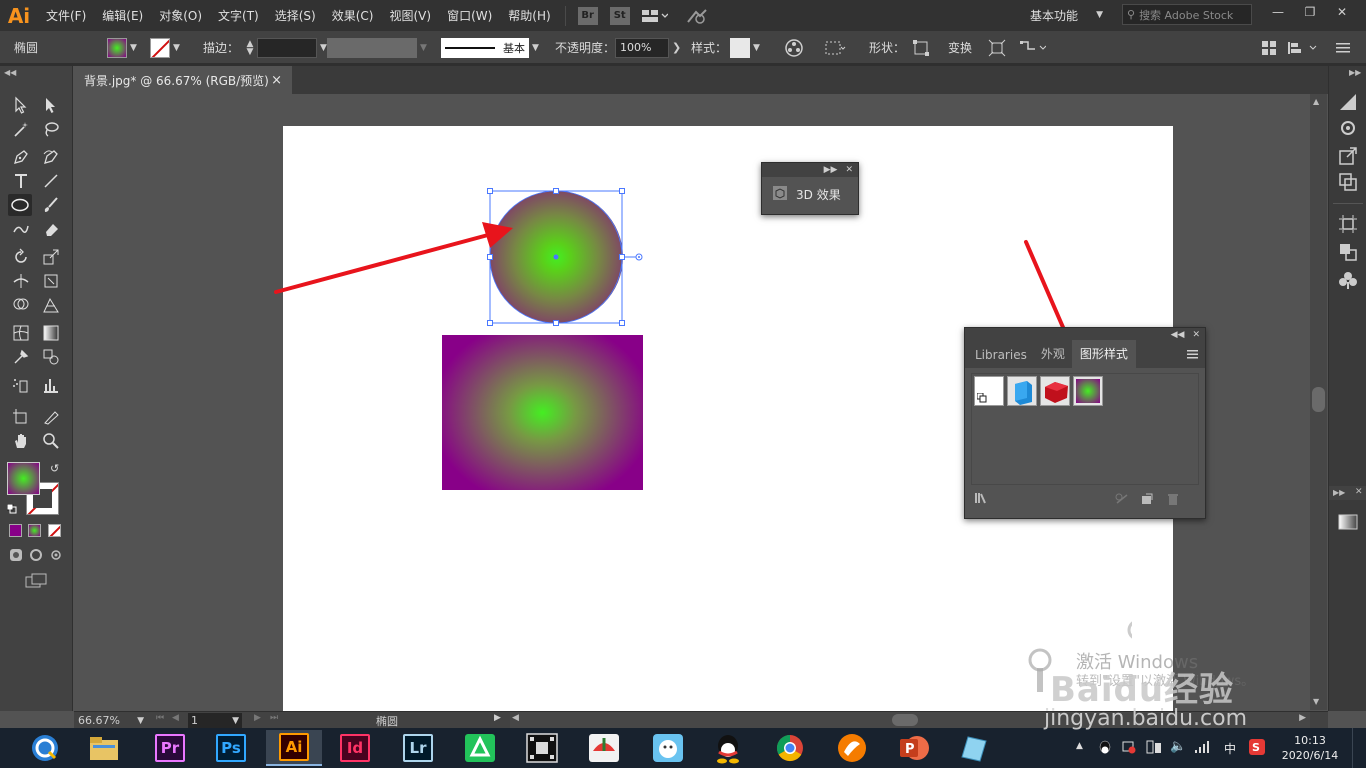  I want to click on screen-mode-icon, so click(36, 582).